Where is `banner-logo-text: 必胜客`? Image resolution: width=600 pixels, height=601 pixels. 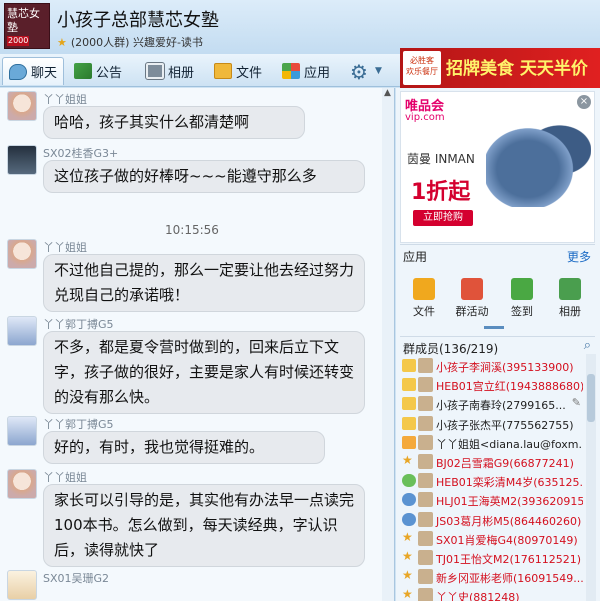 banner-logo-text: 必胜客 is located at coordinates (422, 60).